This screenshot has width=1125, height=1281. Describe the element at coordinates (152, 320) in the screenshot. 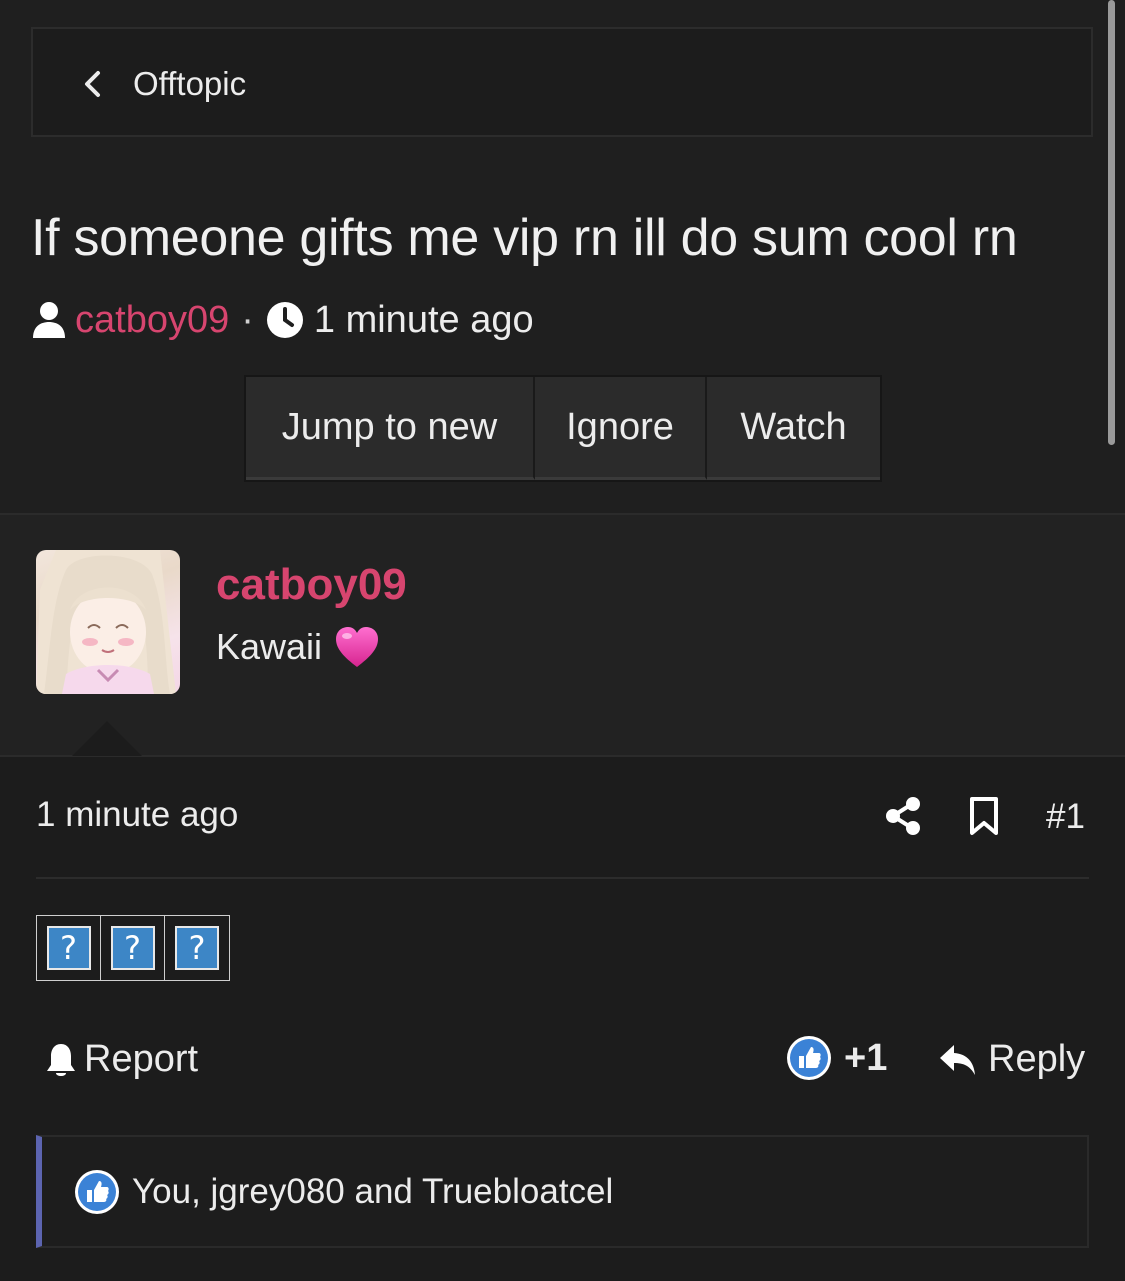

I see `thread-author-link: catboy09` at that location.